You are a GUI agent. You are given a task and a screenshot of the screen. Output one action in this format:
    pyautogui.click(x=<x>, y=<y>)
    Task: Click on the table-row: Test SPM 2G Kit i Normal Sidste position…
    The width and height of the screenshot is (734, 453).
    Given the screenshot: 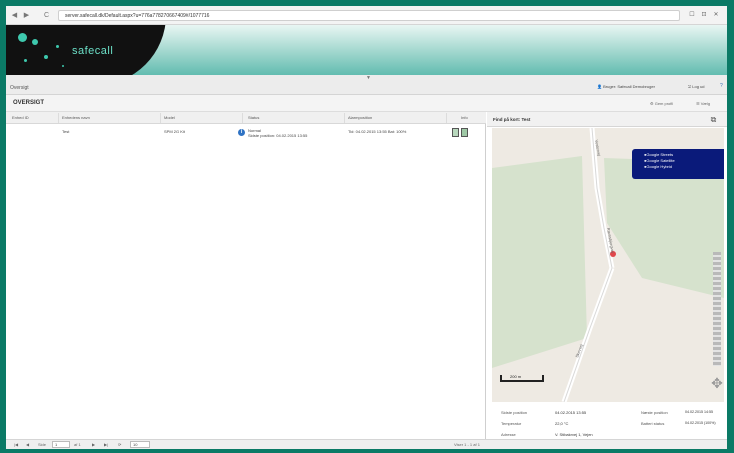 What is the action you would take?
    pyautogui.click(x=246, y=135)
    